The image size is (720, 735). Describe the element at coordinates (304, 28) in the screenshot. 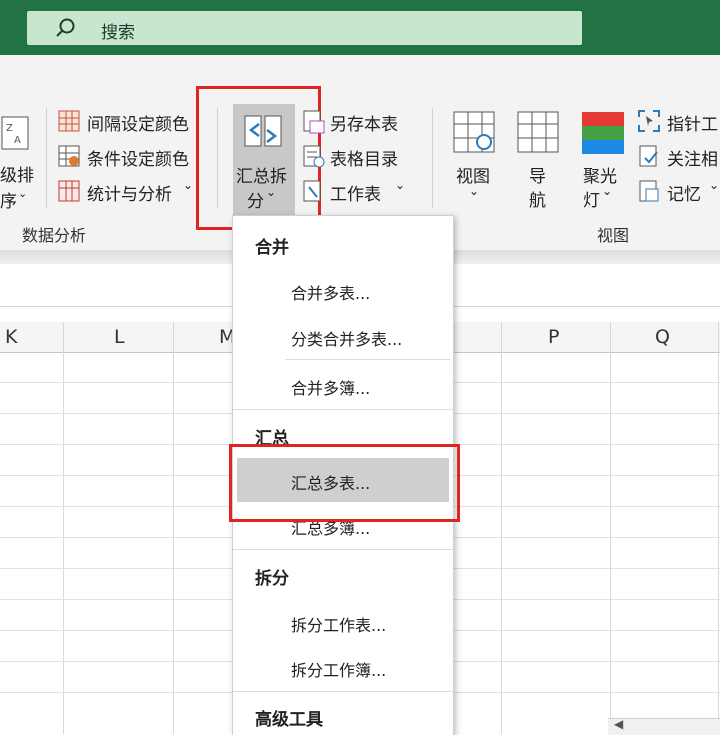

I see `search-box: 搜索` at that location.